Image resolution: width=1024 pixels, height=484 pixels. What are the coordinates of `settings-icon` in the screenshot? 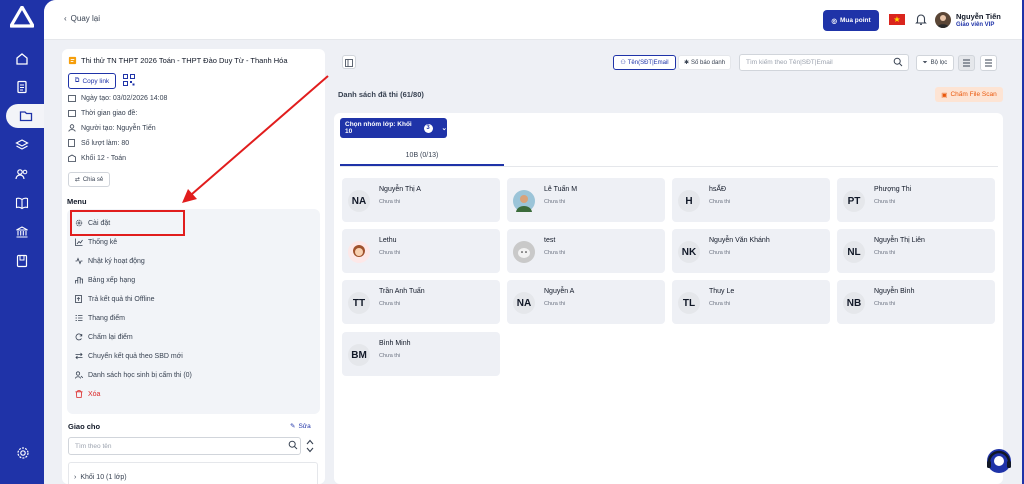 It's located at (23, 453).